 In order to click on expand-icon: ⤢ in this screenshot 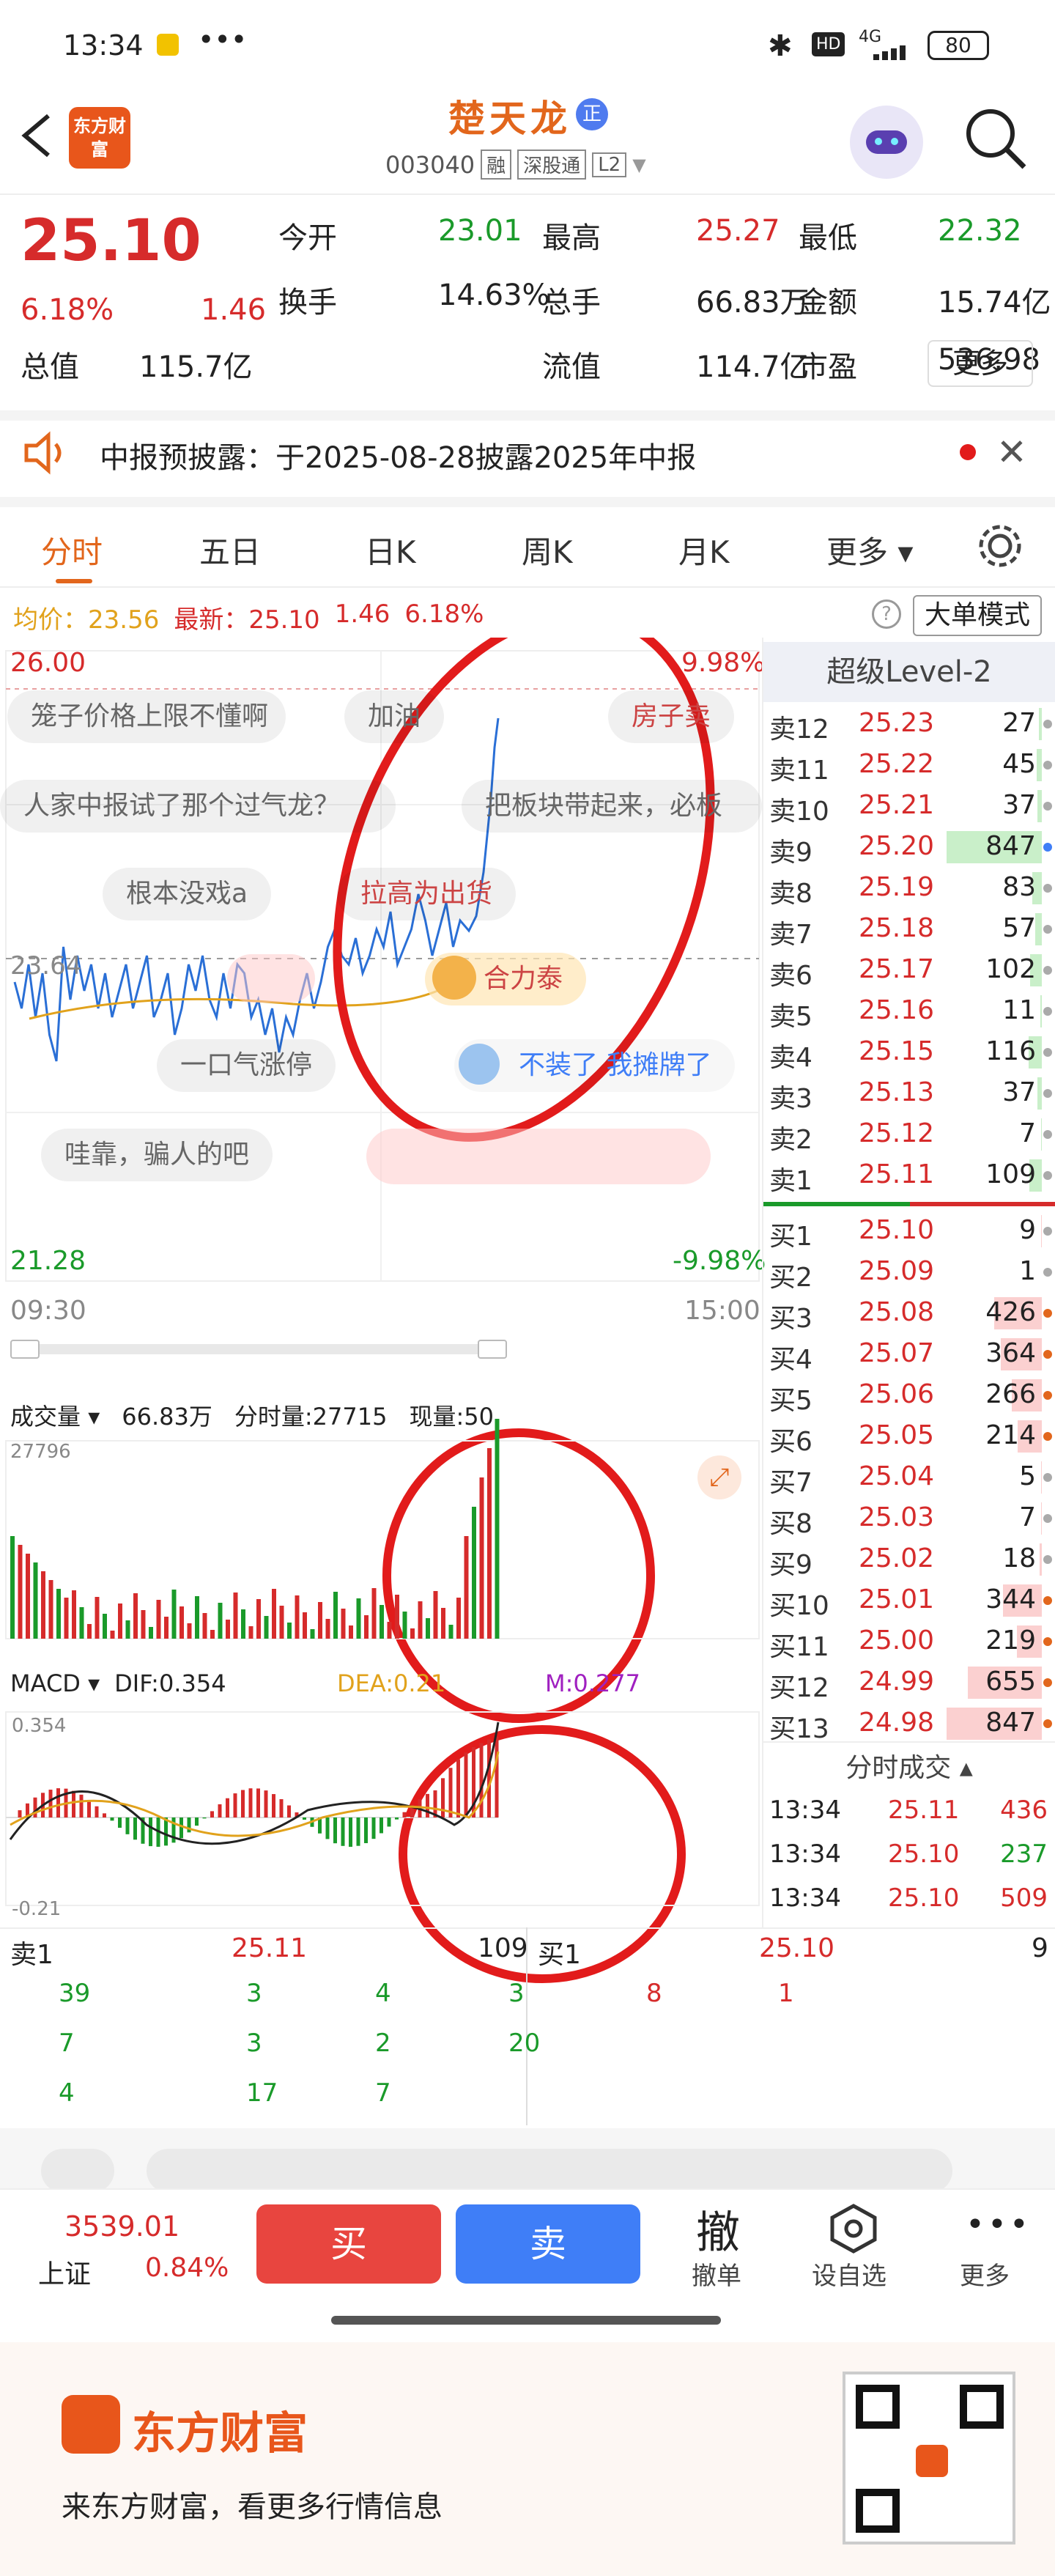, I will do `click(719, 1477)`.